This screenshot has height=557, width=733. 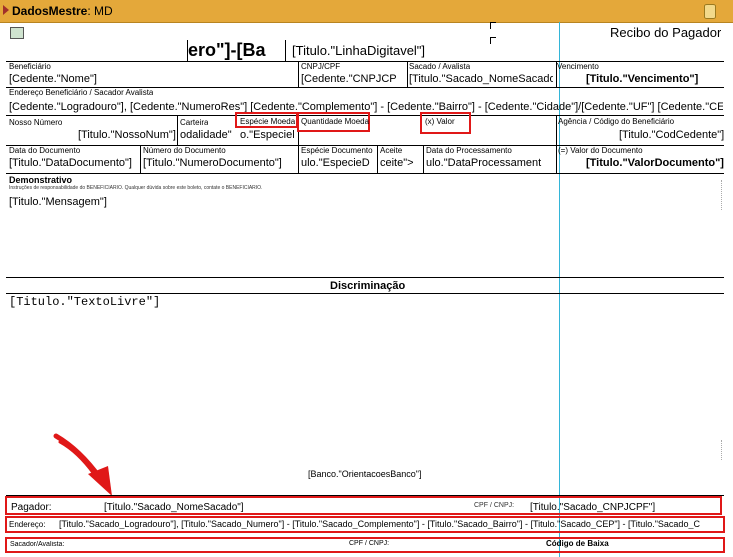 What do you see at coordinates (440, 121) in the screenshot?
I see `valor-caption: (x) Valor` at bounding box center [440, 121].